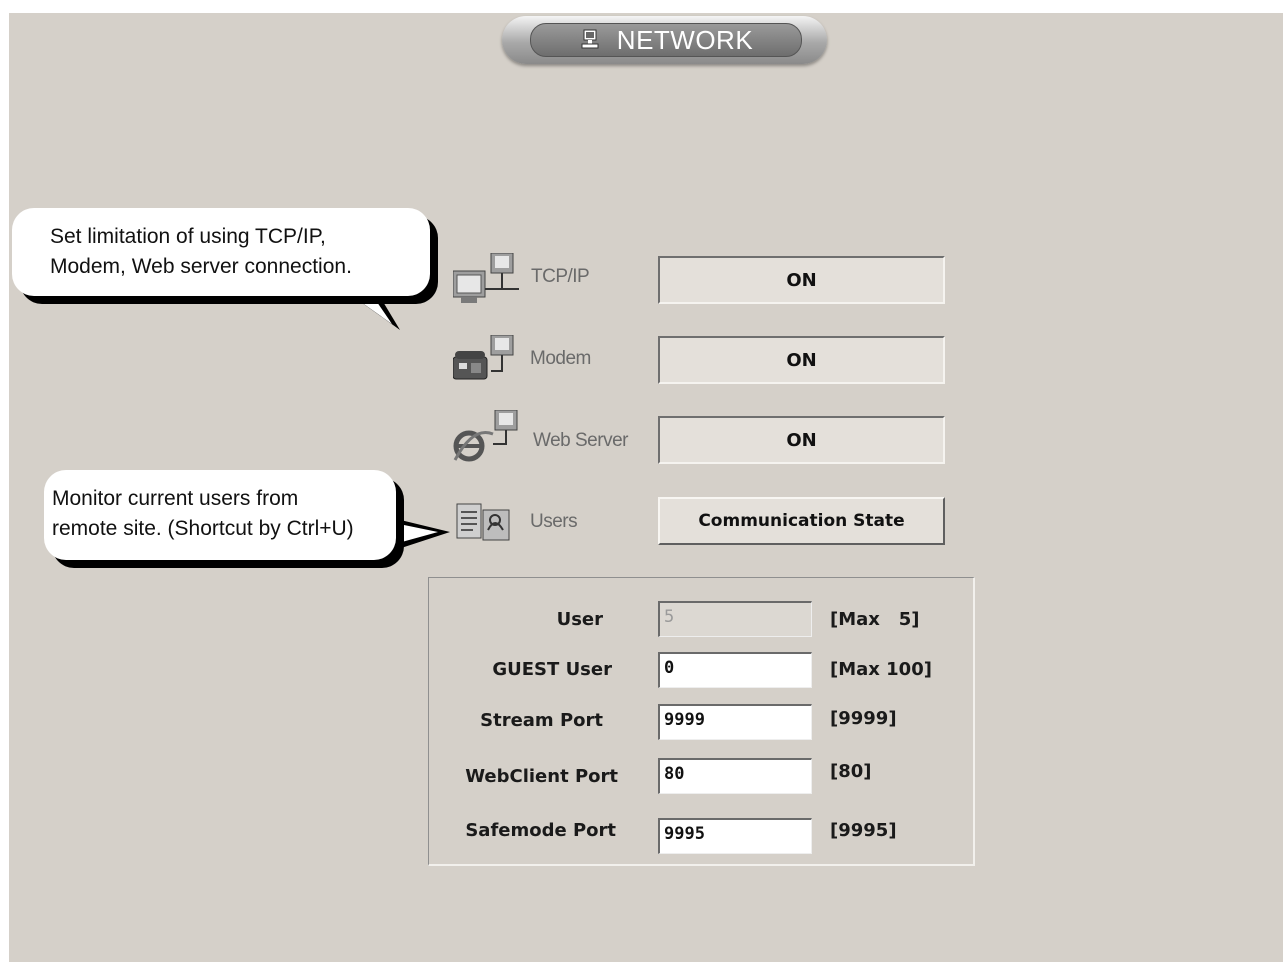 The image size is (1283, 962). Describe the element at coordinates (801, 360) in the screenshot. I see `modem-toggle-button: ON` at that location.